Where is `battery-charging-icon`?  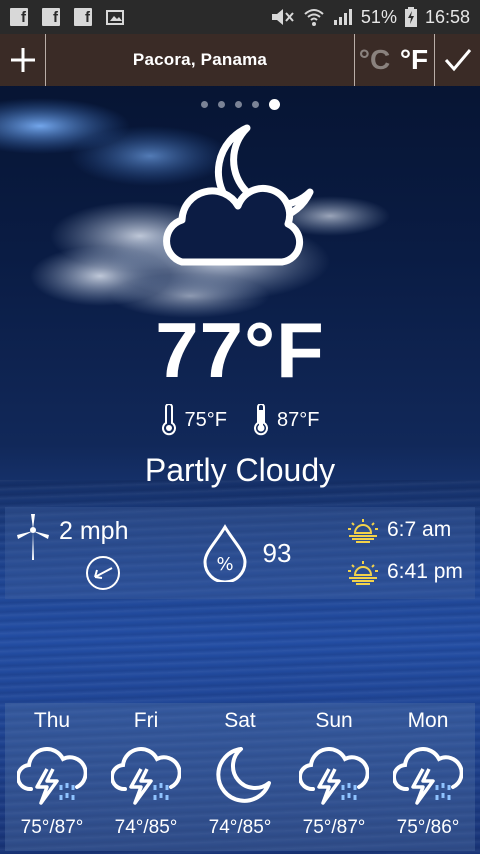 battery-charging-icon is located at coordinates (410, 17).